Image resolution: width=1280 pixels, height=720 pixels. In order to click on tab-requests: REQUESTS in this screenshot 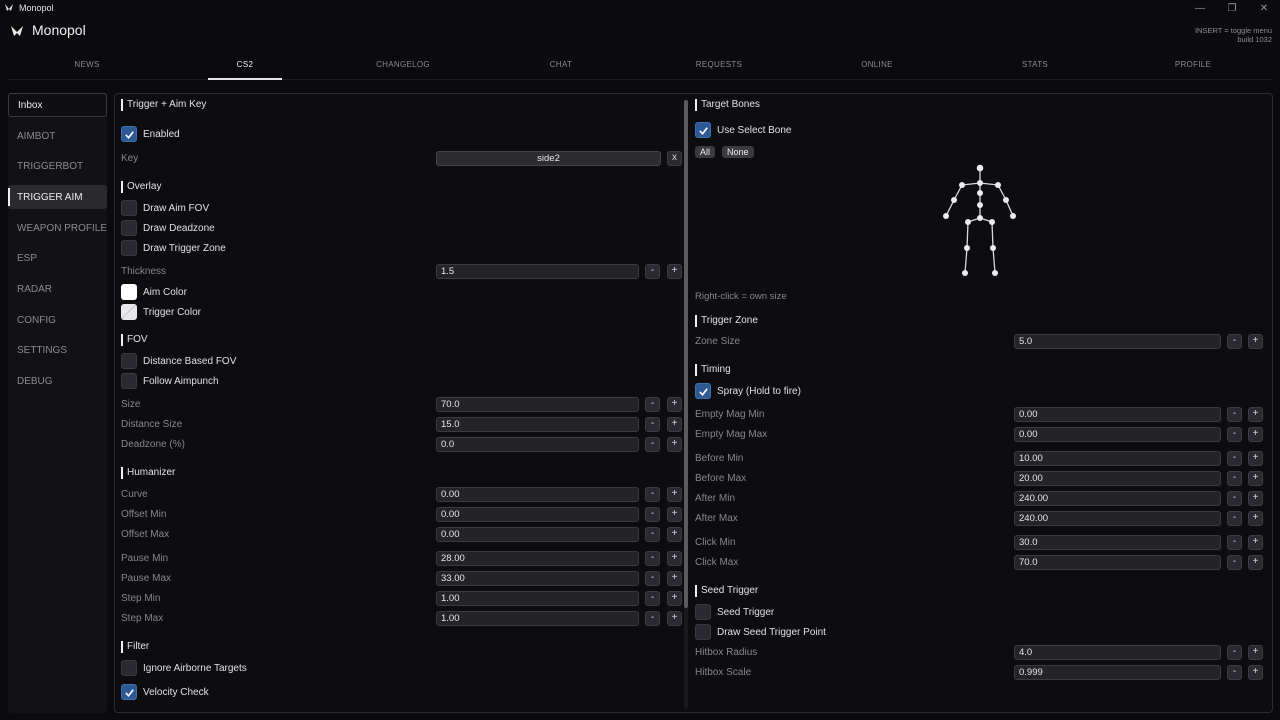, I will do `click(719, 65)`.